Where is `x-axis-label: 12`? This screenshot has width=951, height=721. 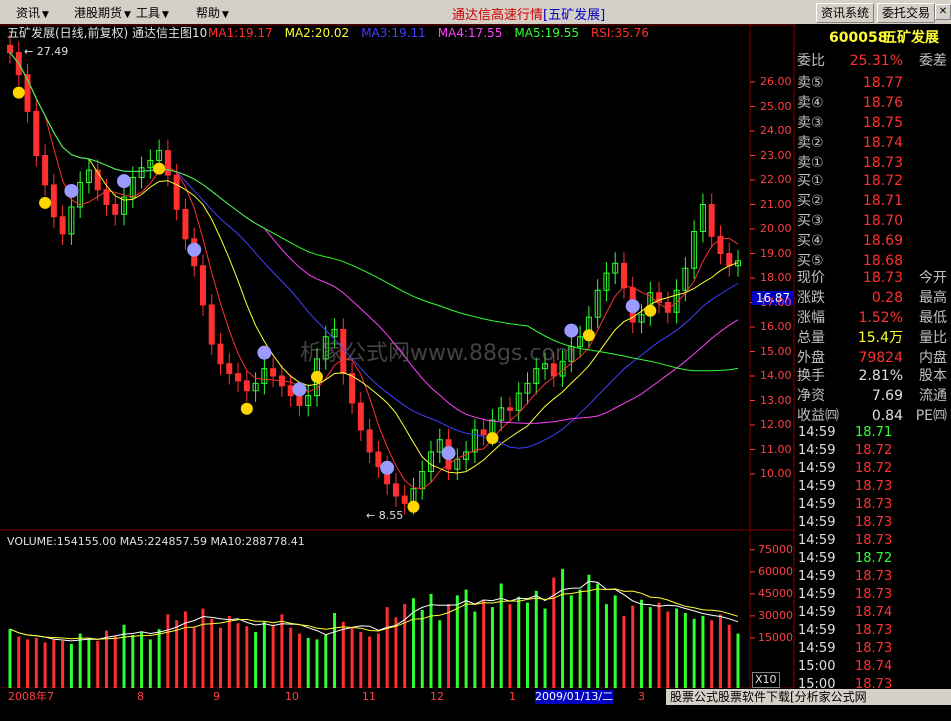 x-axis-label: 12 is located at coordinates (437, 696).